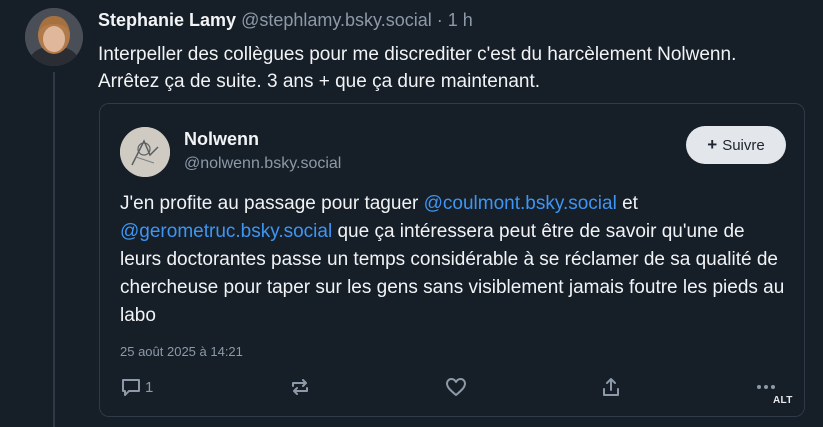  I want to click on heart-icon, so click(456, 387).